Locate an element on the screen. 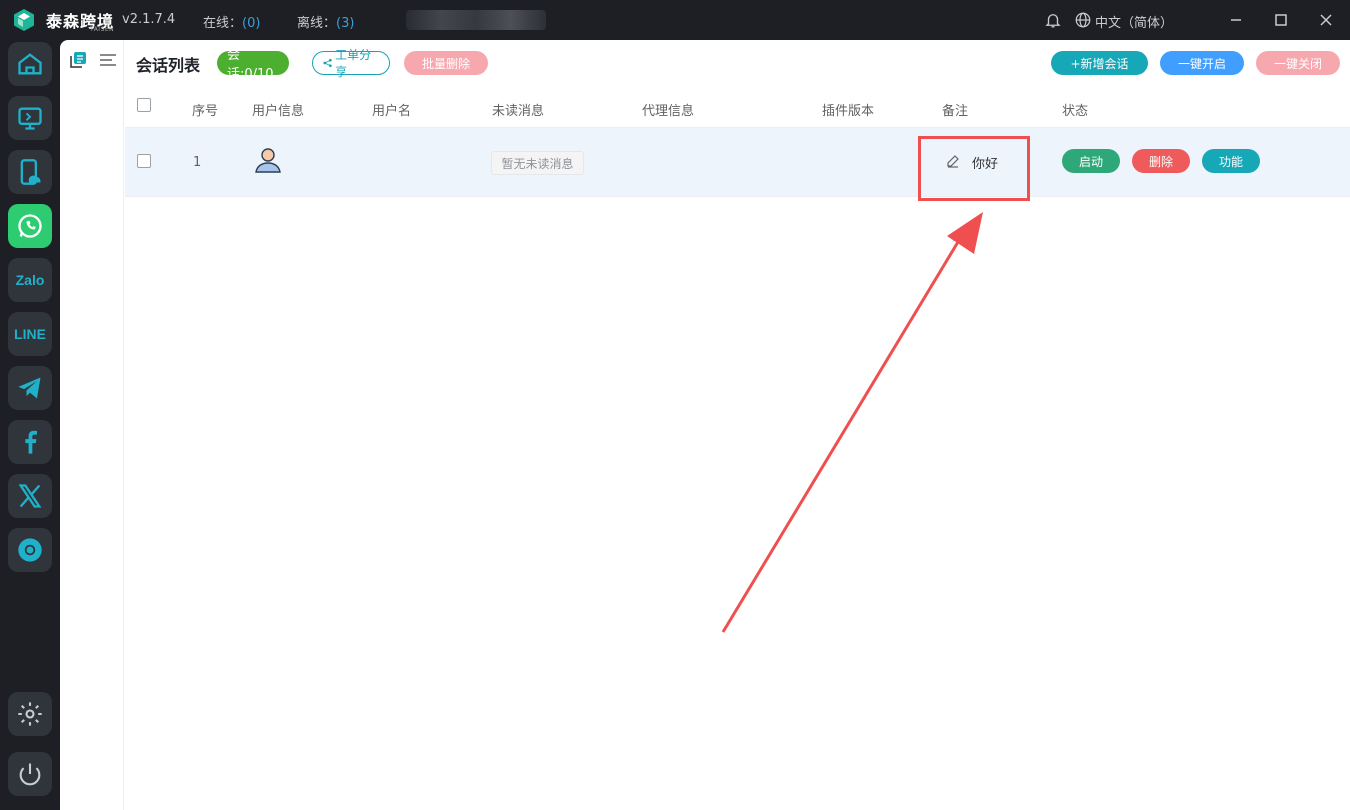 Image resolution: width=1350 pixels, height=810 pixels. language-select: 中文（简体） is located at coordinates (1134, 21).